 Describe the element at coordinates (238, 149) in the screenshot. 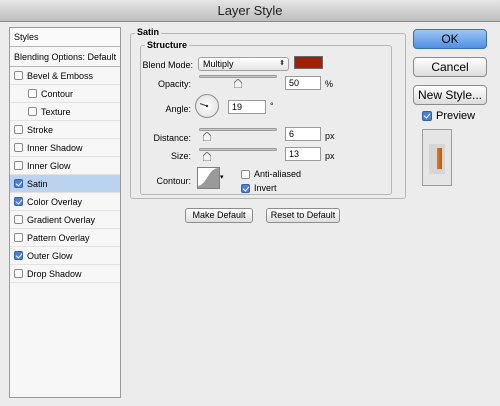

I see `size-slider-track` at that location.